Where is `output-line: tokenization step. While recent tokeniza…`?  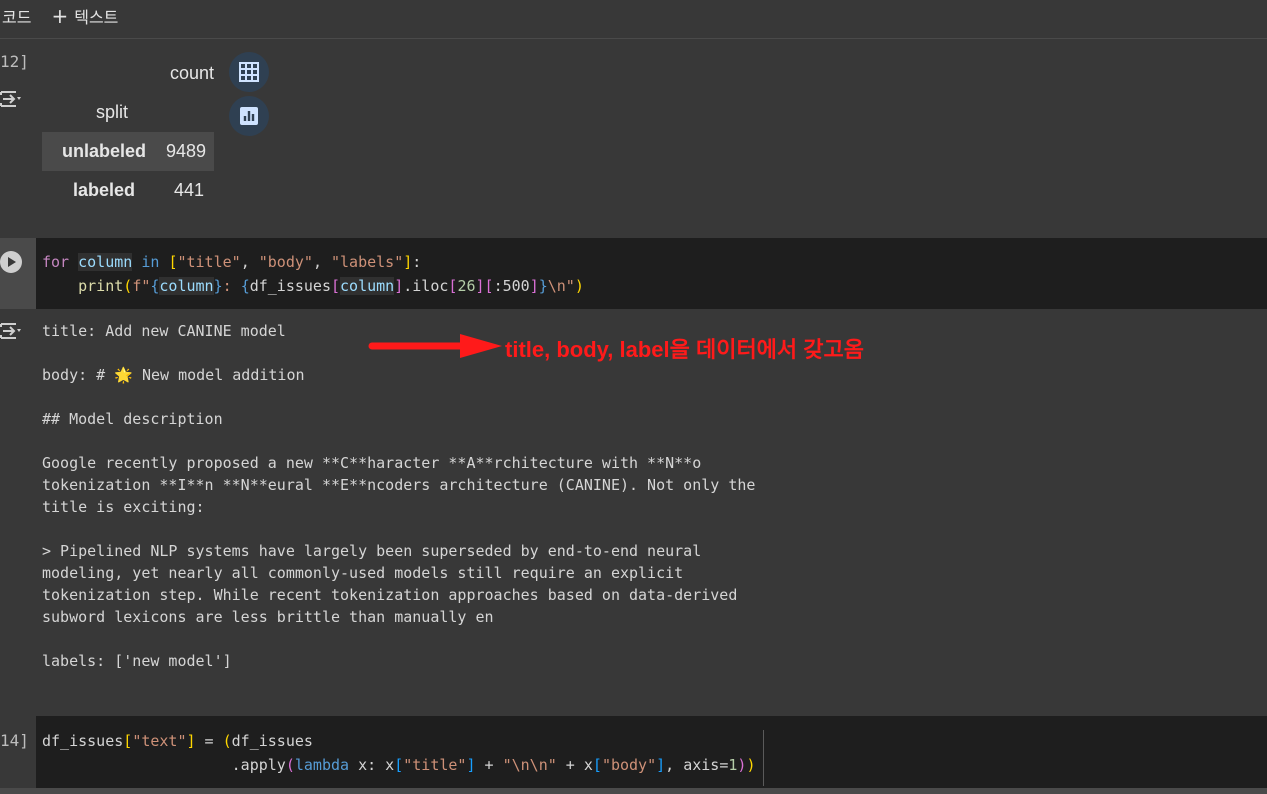
output-line: tokenization step. While recent tokeniza… is located at coordinates (390, 595).